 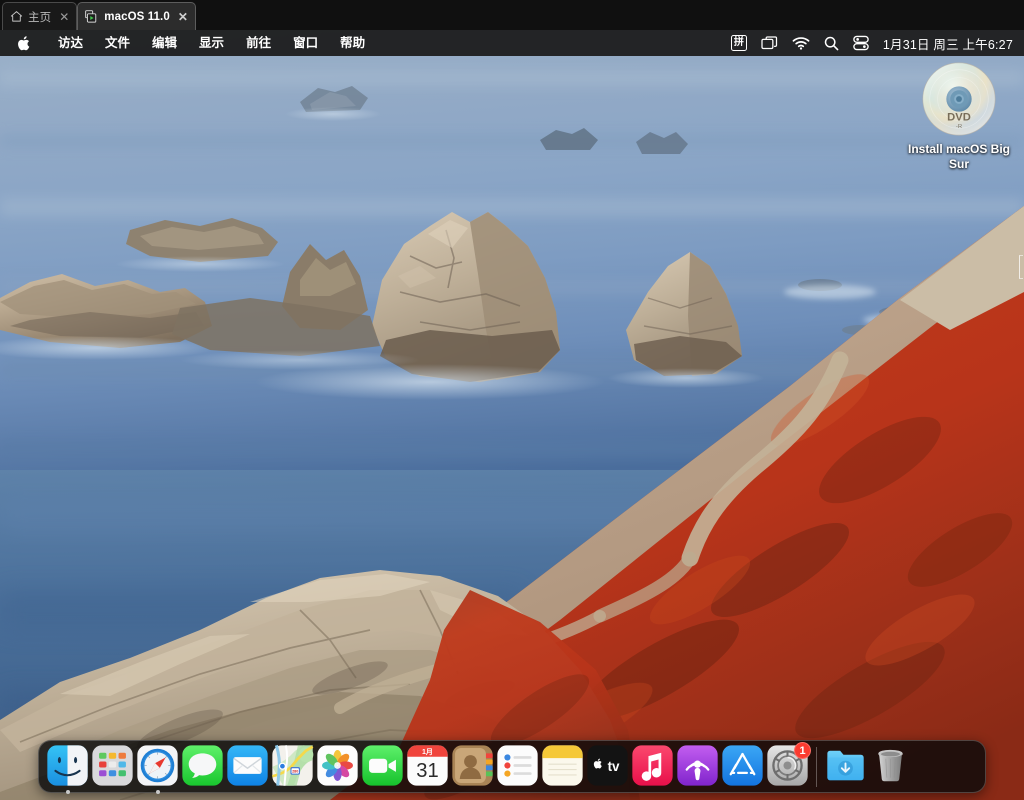 I want to click on svg-text: tv, so click(x=614, y=766).